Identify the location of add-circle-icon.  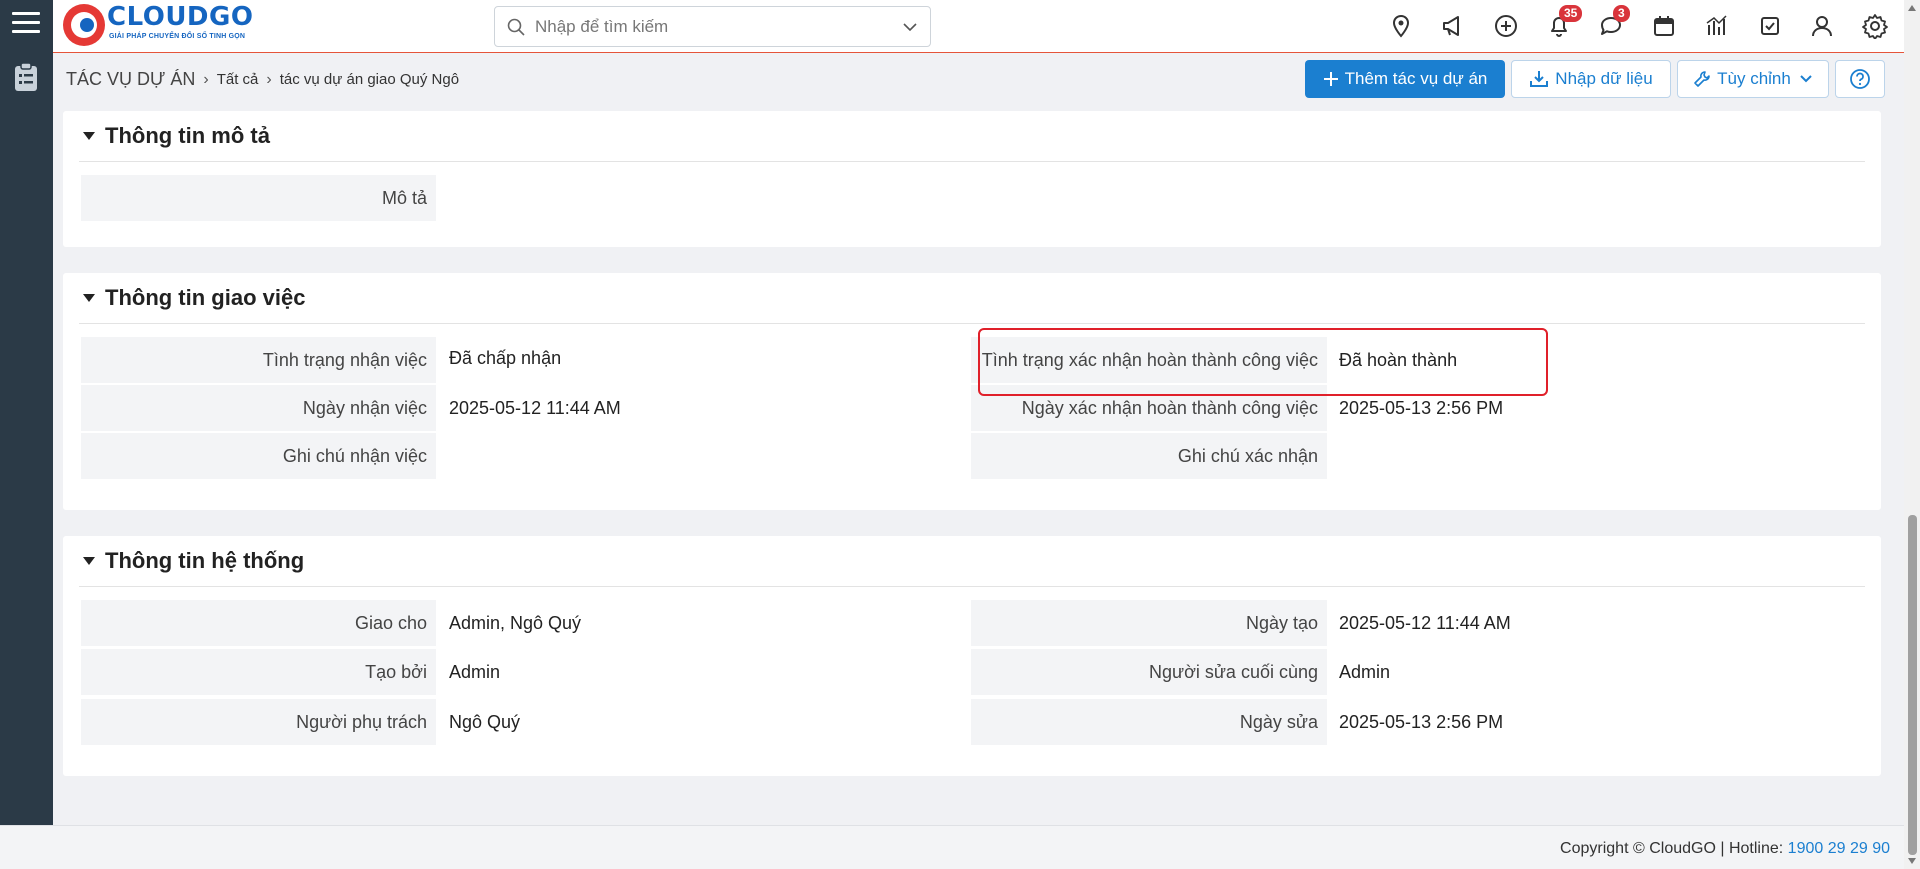
(1506, 26).